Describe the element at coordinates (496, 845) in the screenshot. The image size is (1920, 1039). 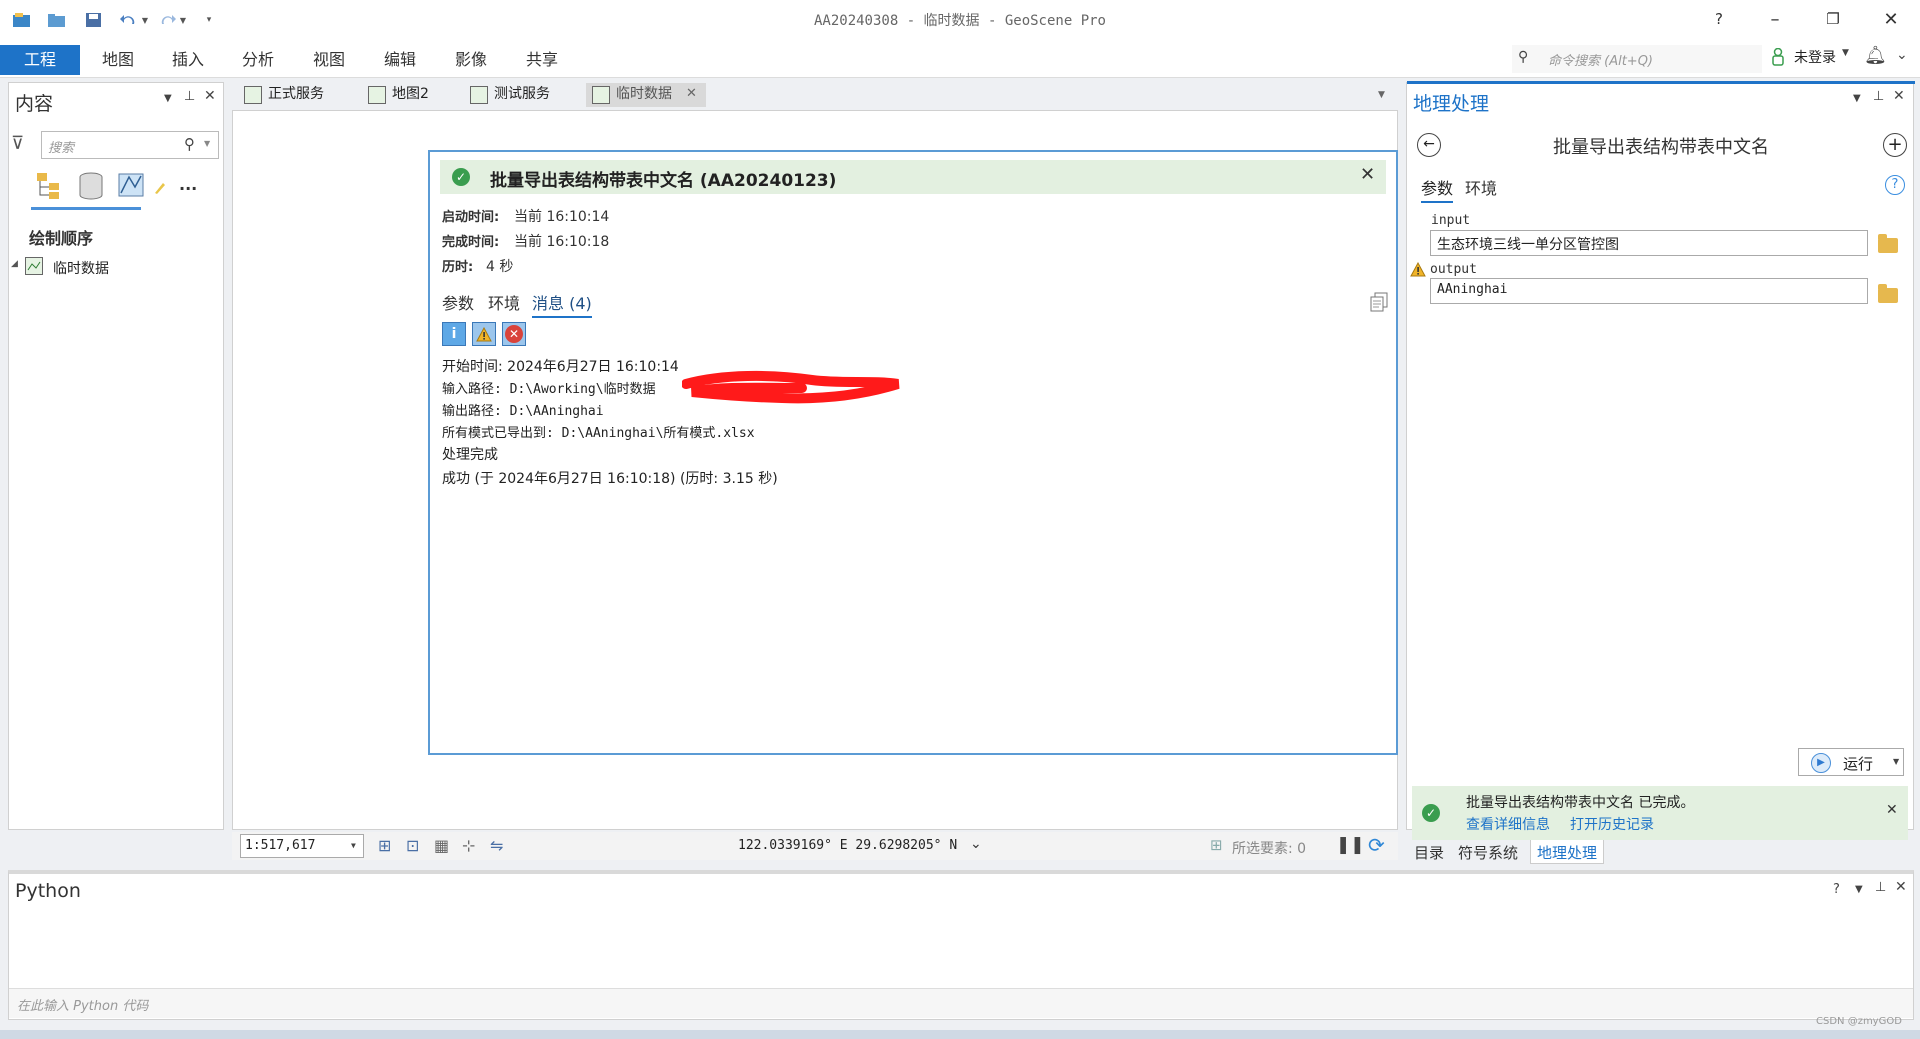
I see `correction-icon: ⇋` at that location.